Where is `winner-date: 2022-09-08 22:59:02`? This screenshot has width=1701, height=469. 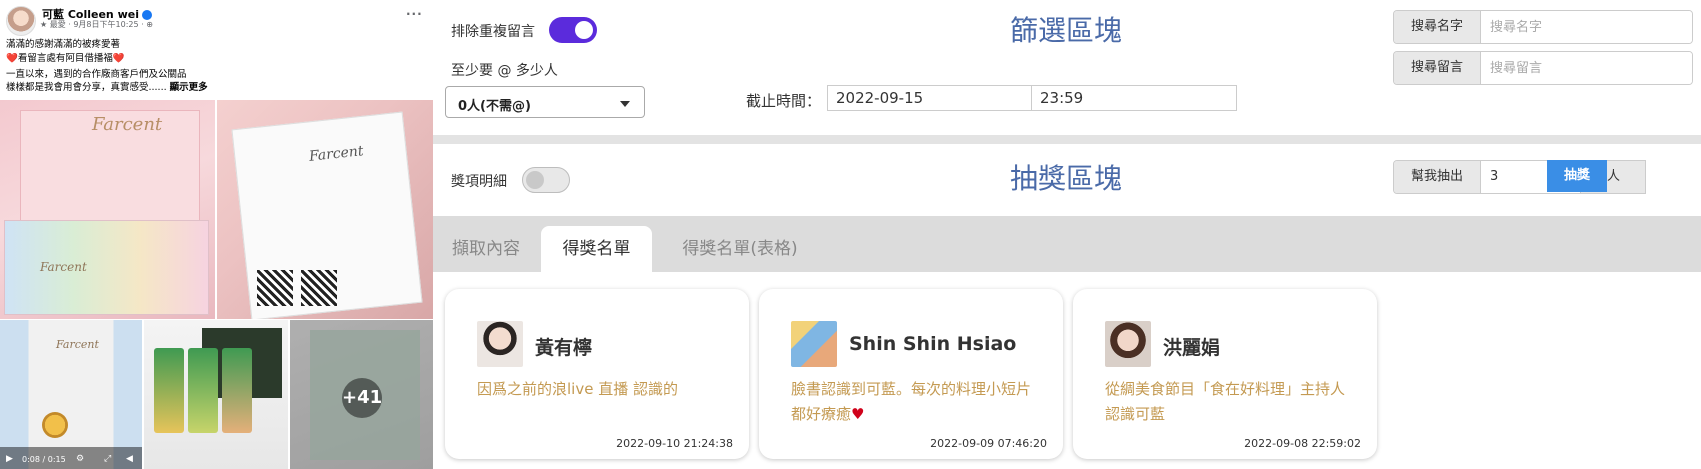 winner-date: 2022-09-08 22:59:02 is located at coordinates (1302, 443).